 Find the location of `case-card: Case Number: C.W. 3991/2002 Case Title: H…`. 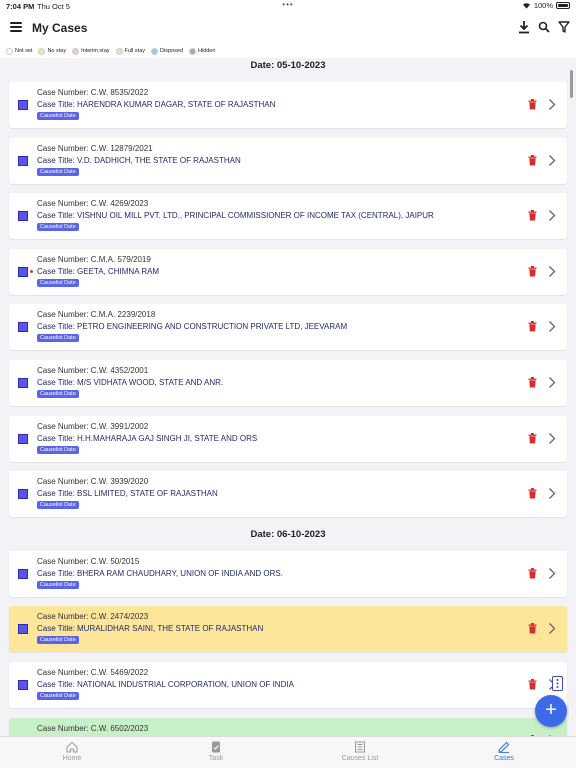

case-card: Case Number: C.W. 3991/2002 Case Title: H… is located at coordinates (288, 438).